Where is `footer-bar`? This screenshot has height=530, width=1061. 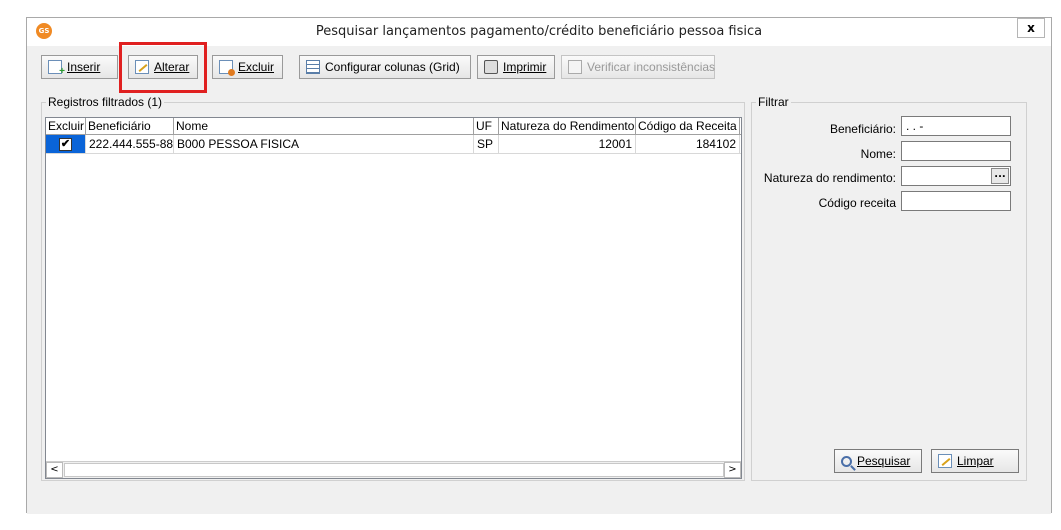
footer-bar is located at coordinates (539, 501).